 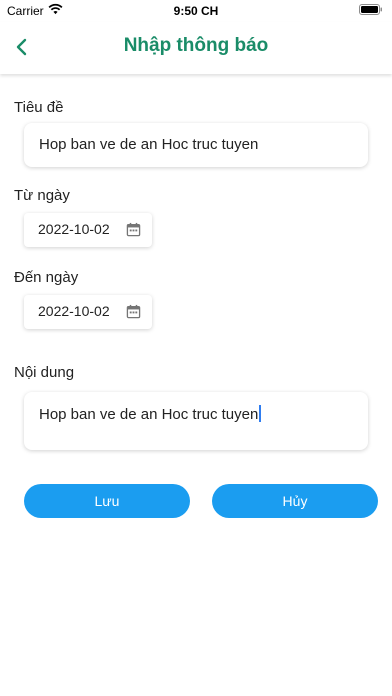 I want to click on content-textarea-value: Hop ban ve de an Hoc truc tuyen, so click(x=149, y=414).